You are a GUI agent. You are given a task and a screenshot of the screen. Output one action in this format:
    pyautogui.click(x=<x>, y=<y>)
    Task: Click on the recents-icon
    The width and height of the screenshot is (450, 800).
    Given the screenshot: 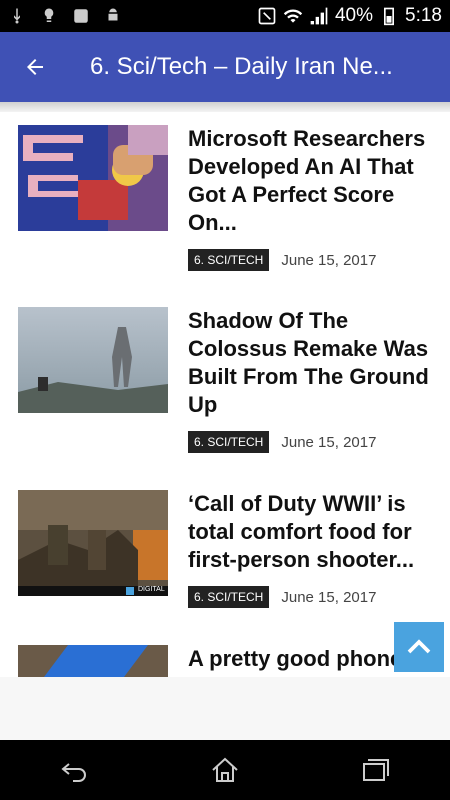 What is the action you would take?
    pyautogui.click(x=376, y=770)
    